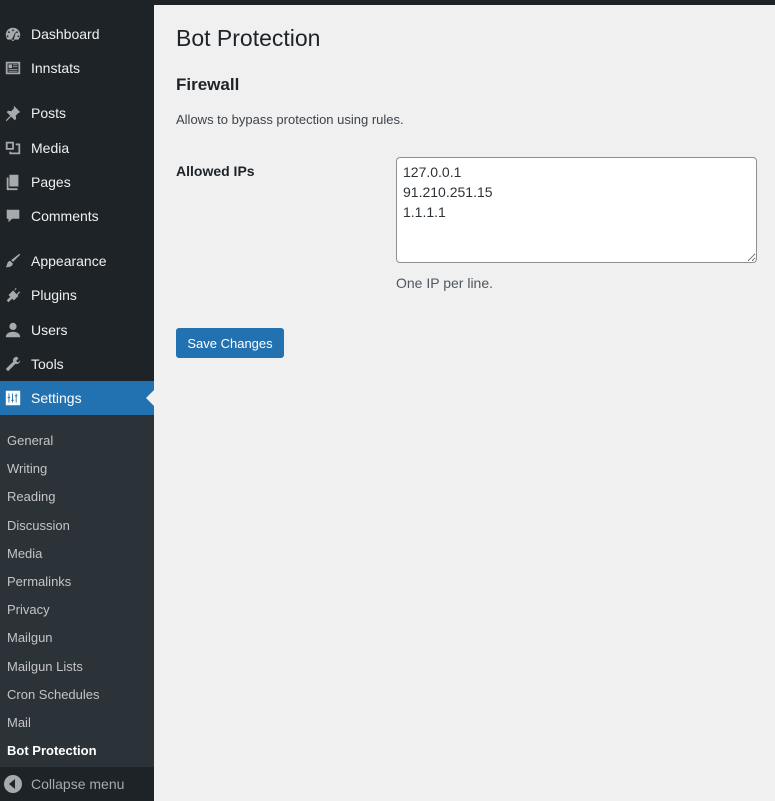 This screenshot has height=801, width=775. Describe the element at coordinates (65, 216) in the screenshot. I see `sidebar-item-label: Comments` at that location.